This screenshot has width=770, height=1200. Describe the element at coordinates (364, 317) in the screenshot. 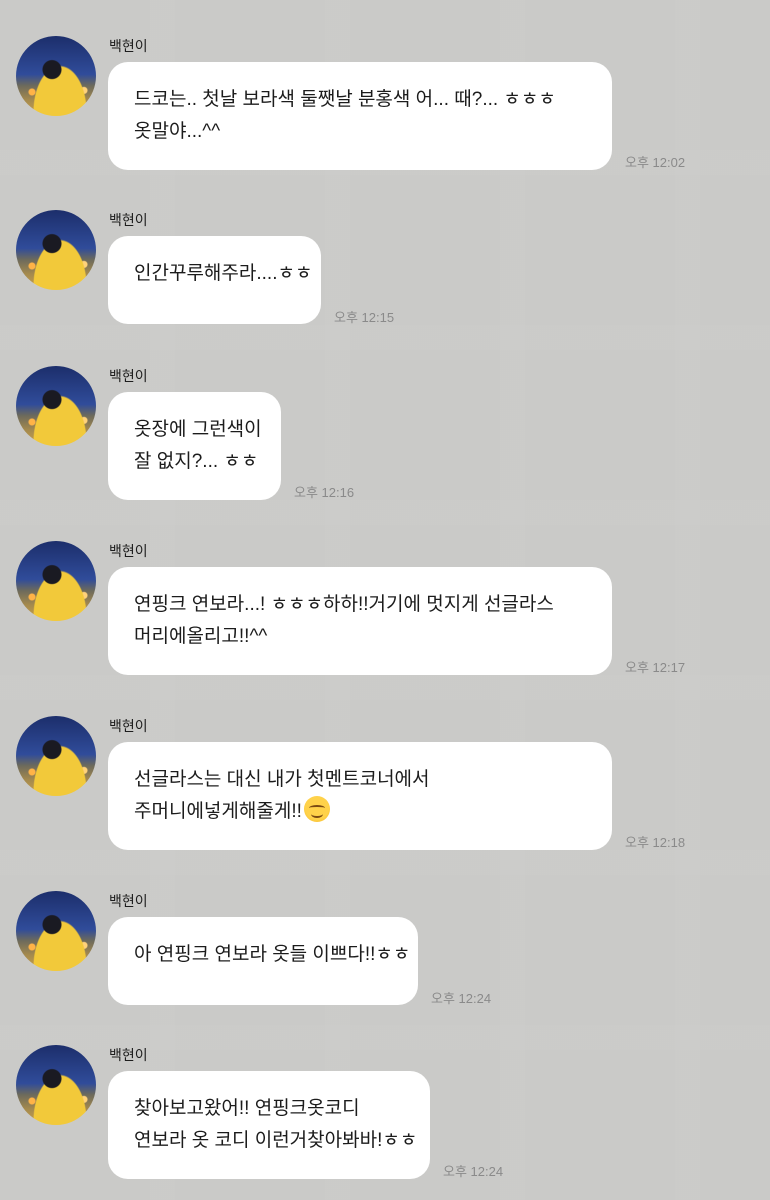

I see `message-time: 오후 12:15` at that location.